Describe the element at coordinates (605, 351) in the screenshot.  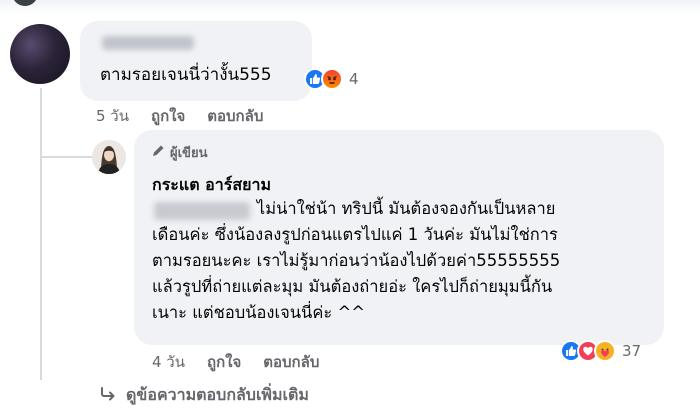
I see `care-icon` at that location.